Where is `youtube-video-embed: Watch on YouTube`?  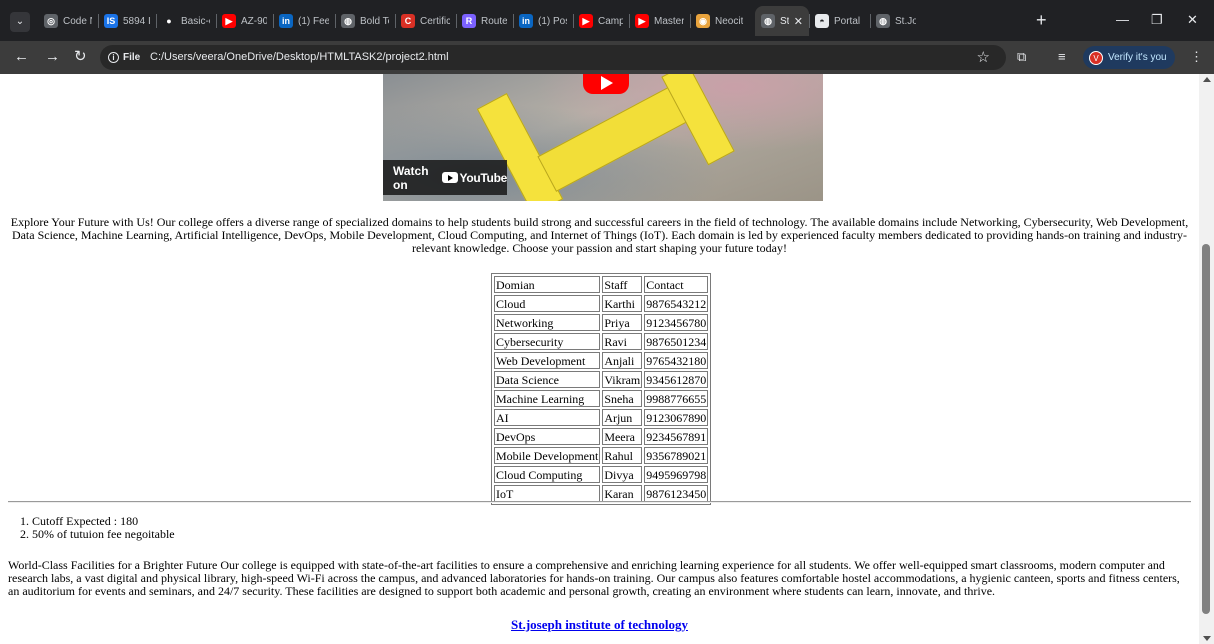 youtube-video-embed: Watch on YouTube is located at coordinates (603, 137).